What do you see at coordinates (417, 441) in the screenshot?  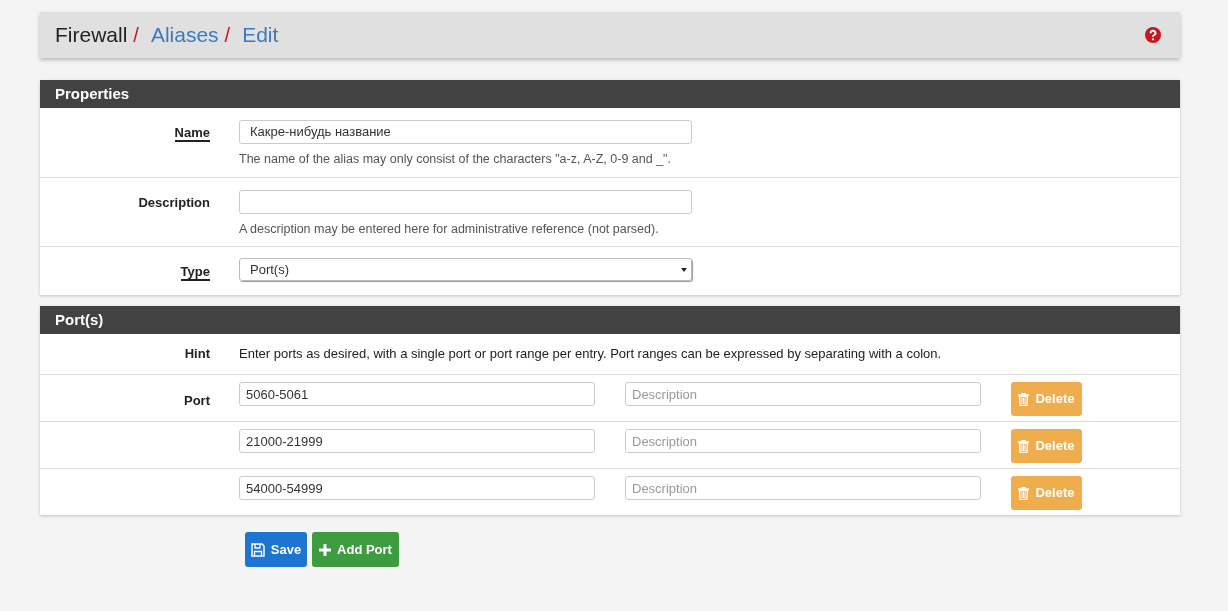 I see `port-field: 21000-21999` at bounding box center [417, 441].